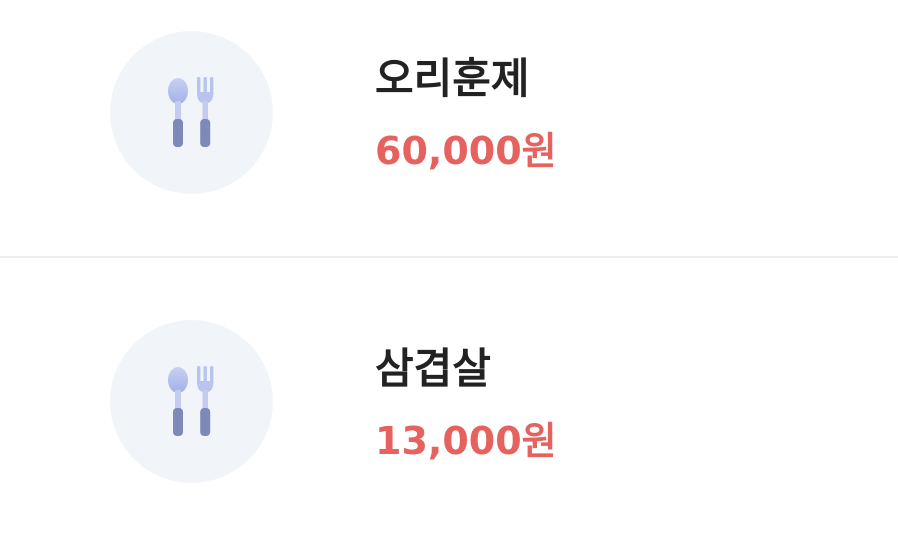  Describe the element at coordinates (433, 368) in the screenshot. I see `menu-item-name: 삼겹살` at that location.